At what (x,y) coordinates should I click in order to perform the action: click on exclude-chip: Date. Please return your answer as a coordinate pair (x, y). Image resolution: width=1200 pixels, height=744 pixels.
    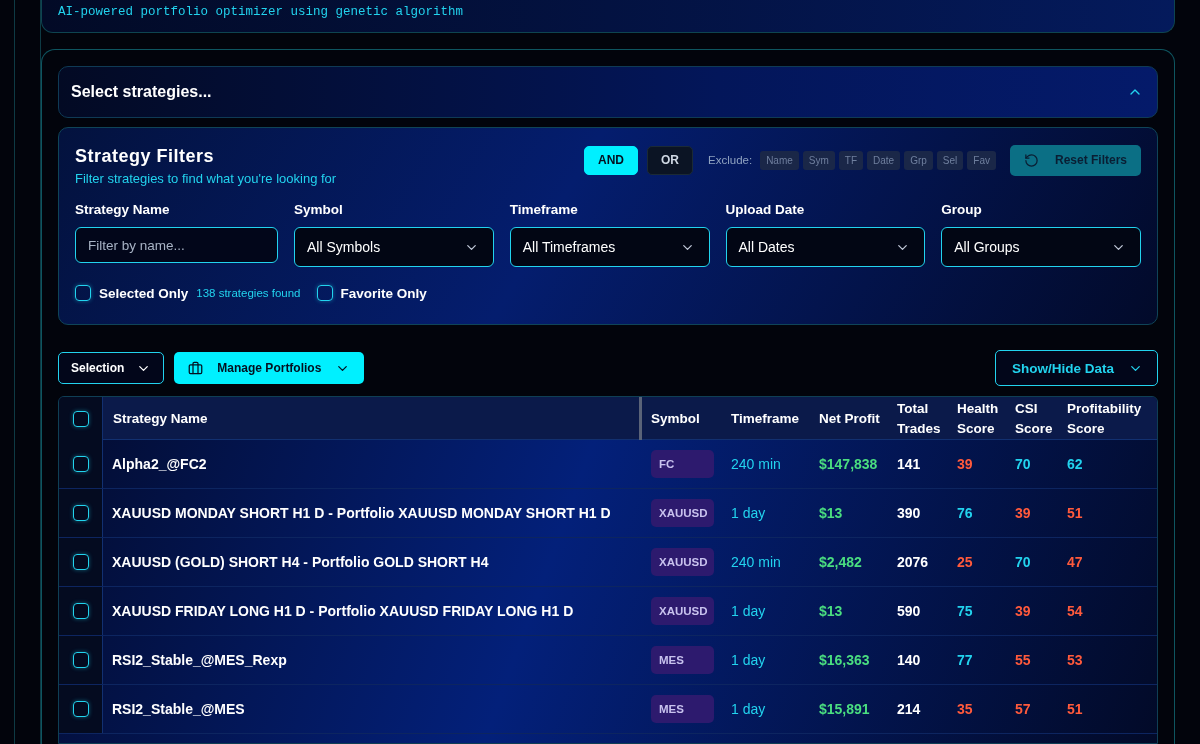
    Looking at the image, I should click on (884, 160).